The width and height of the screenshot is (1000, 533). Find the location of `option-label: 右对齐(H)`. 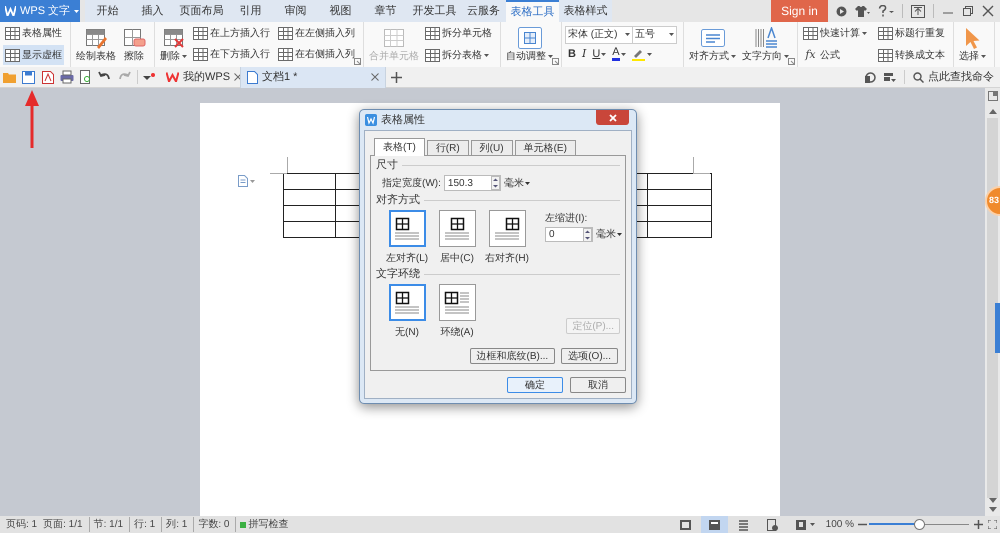

option-label: 右对齐(H) is located at coordinates (507, 258).